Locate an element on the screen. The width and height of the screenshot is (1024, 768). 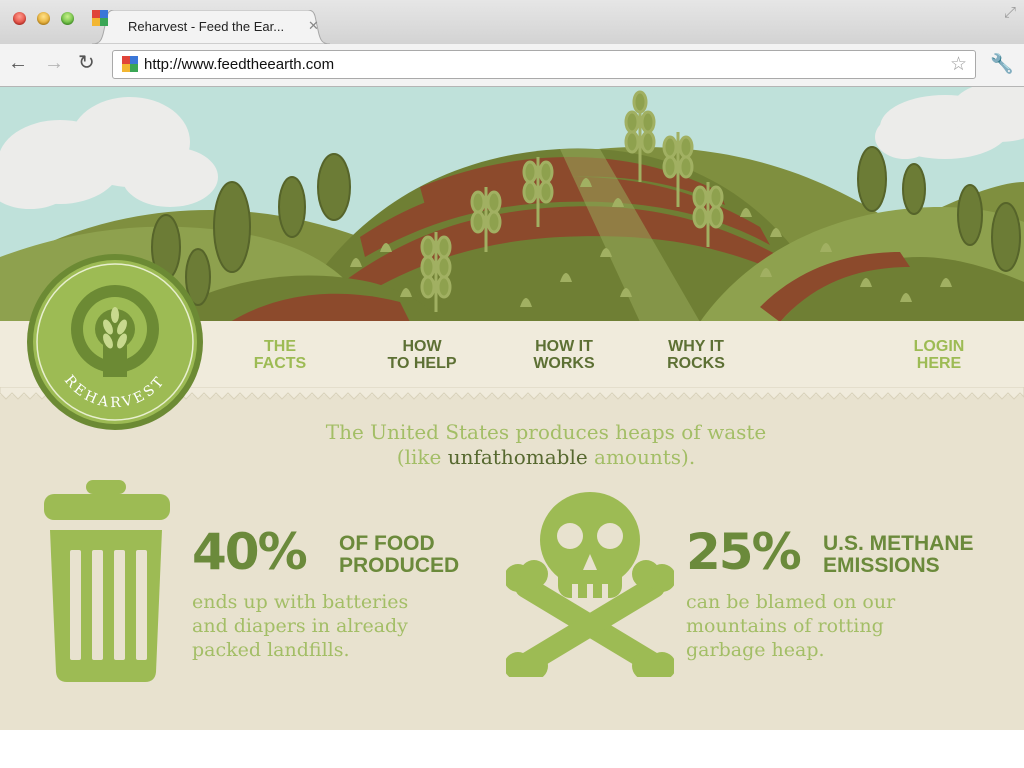
nav-label-line2: ROCKS is located at coordinates (696, 363).